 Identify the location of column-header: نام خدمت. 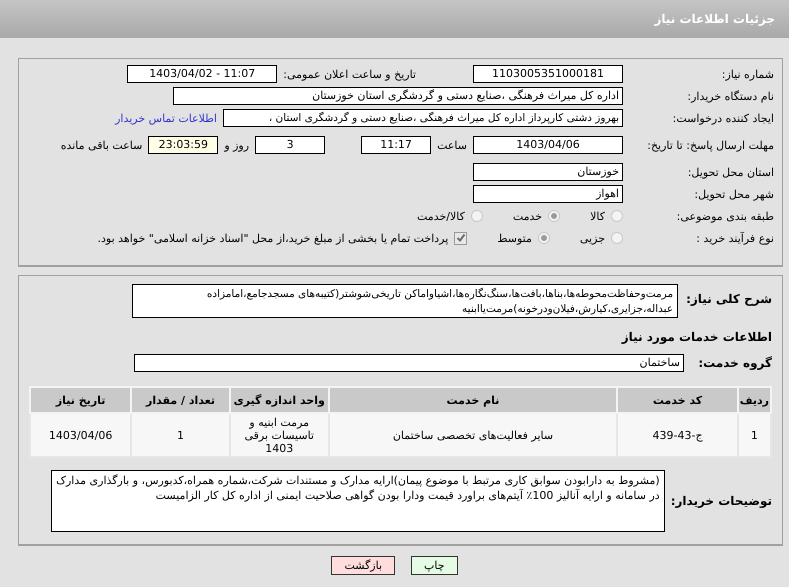
(473, 400).